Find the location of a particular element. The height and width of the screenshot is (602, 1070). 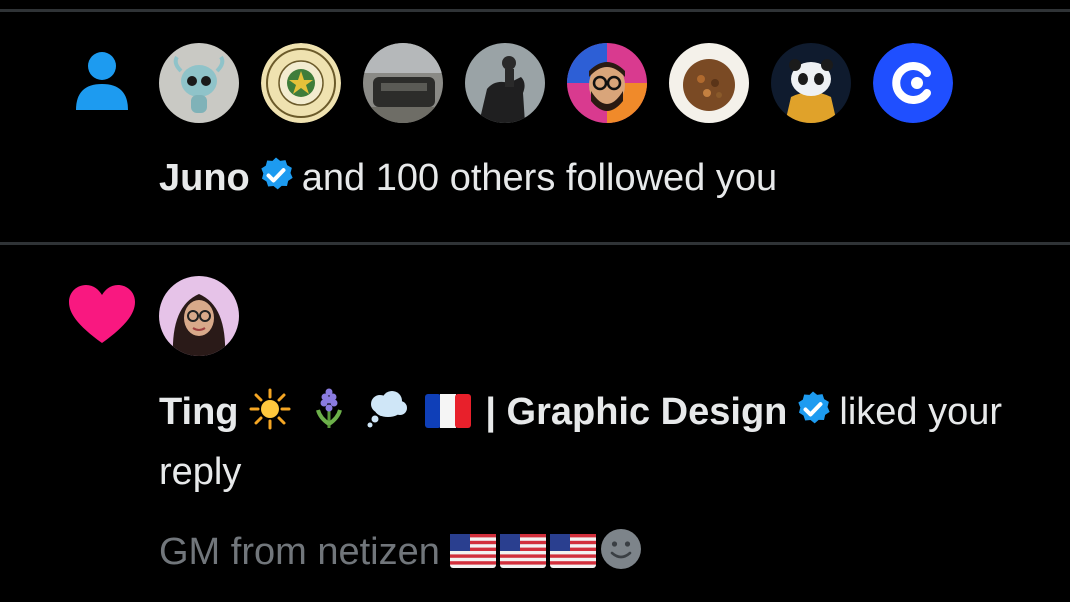

follow-text: Juno and 100 others followed you is located at coordinates (468, 178).